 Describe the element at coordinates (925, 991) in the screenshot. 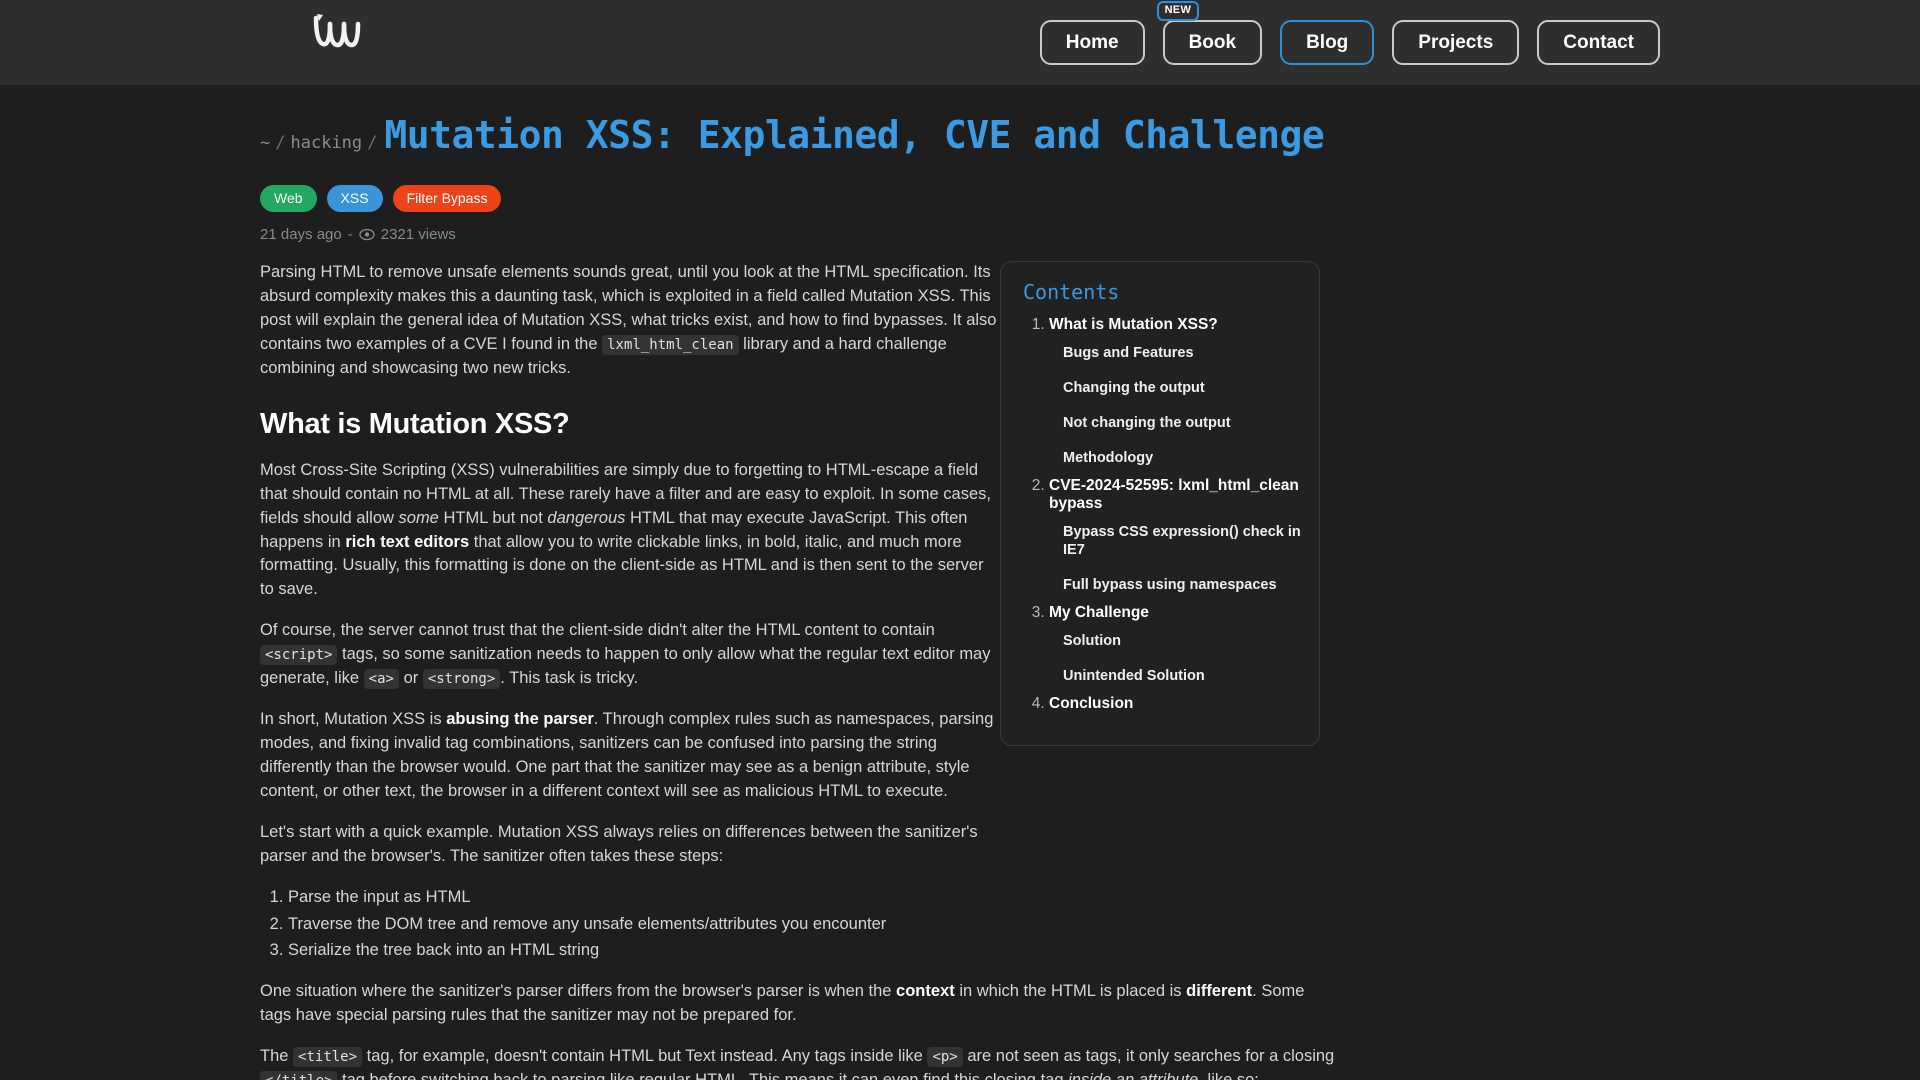

I see `p5-strong-context: context` at that location.